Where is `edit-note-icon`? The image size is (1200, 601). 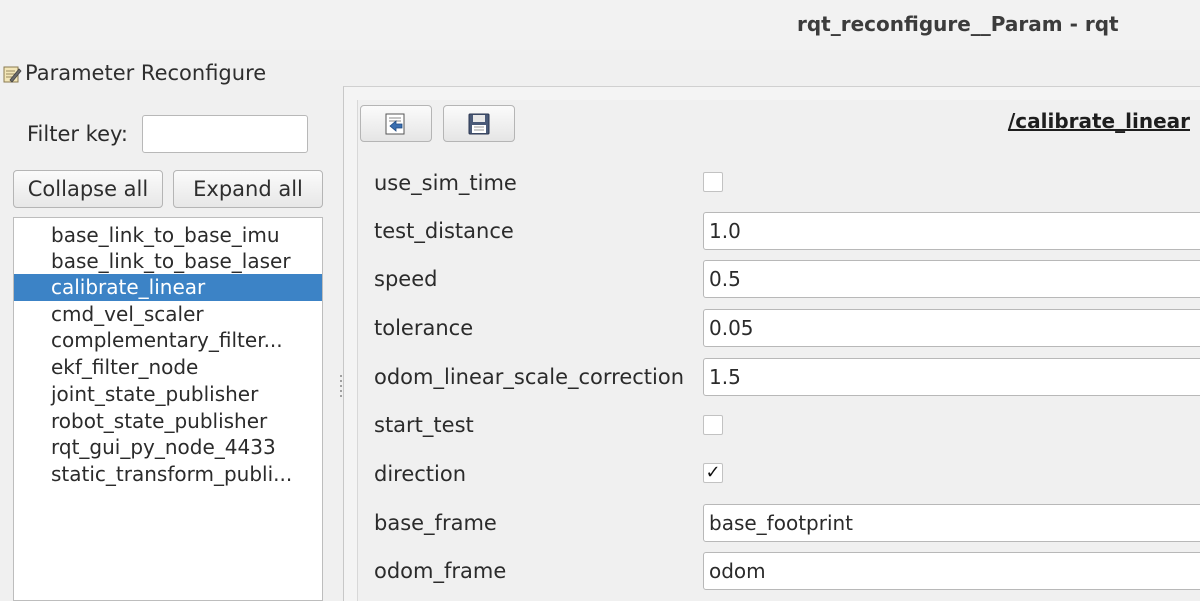
edit-note-icon is located at coordinates (12, 74).